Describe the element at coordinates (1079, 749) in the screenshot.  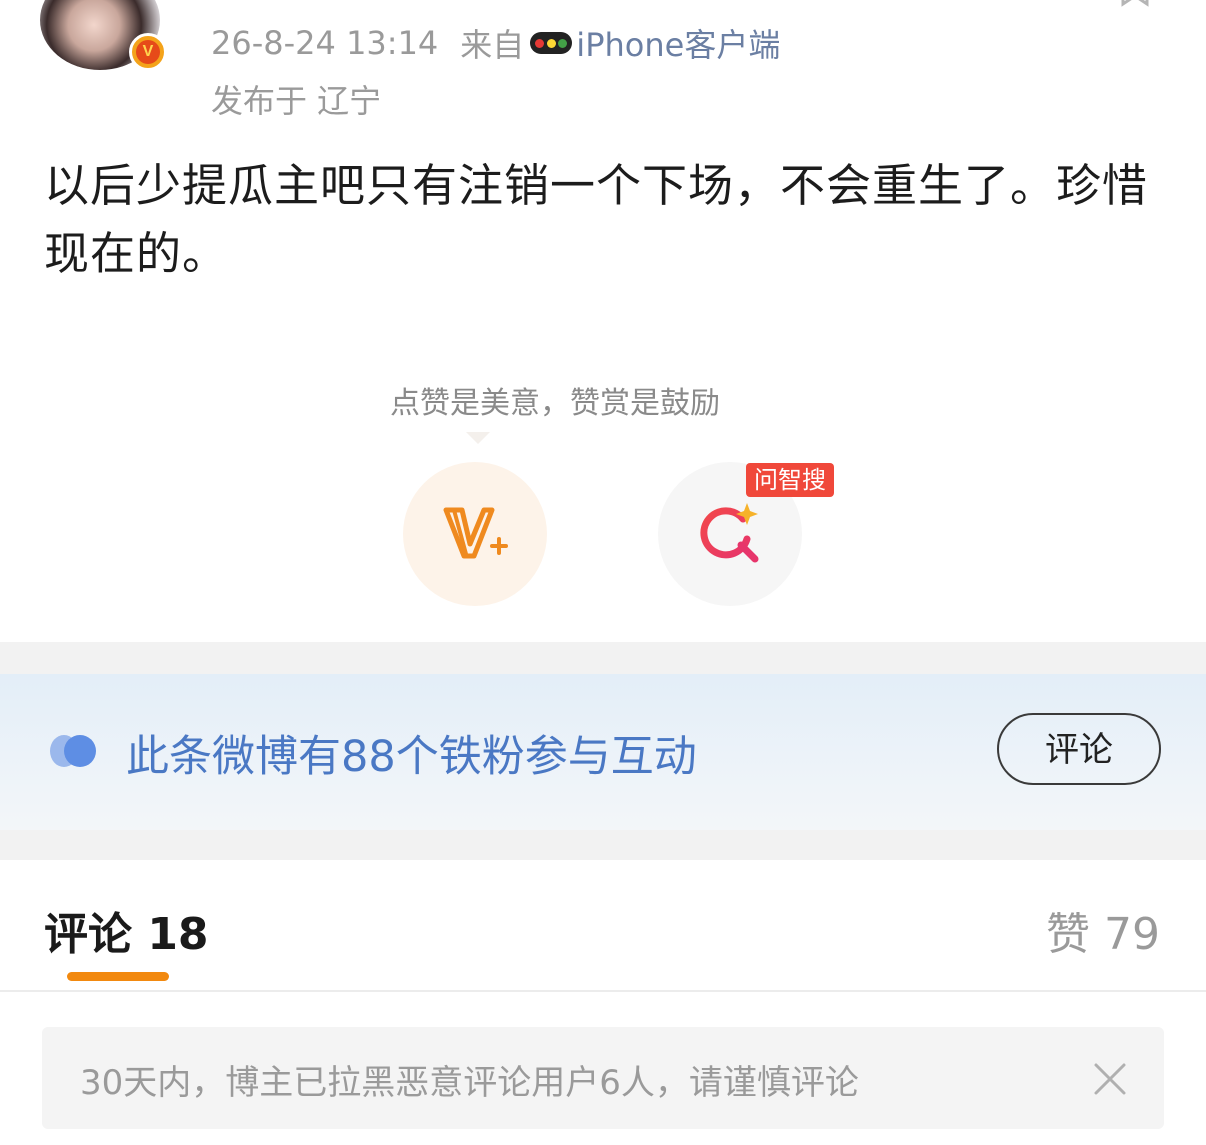
I see `comment-button: 评论` at that location.